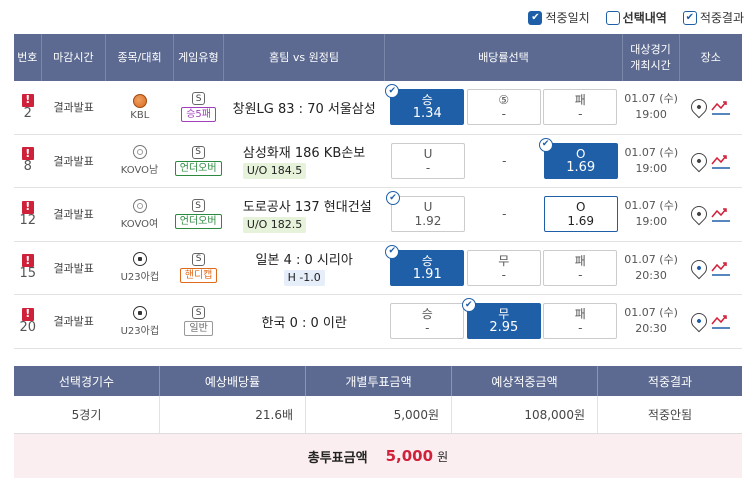 This screenshot has height=489, width=756. What do you see at coordinates (378, 456) in the screenshot?
I see `total-bet: 총투표금액 5,000 원` at bounding box center [378, 456].